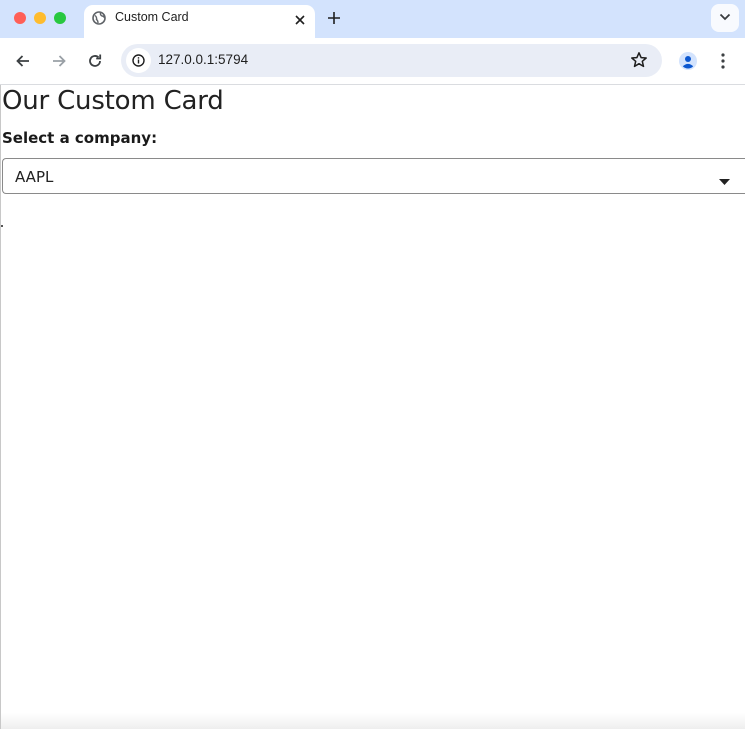 This screenshot has width=745, height=729. Describe the element at coordinates (391, 60) in the screenshot. I see `address-bar: 127.0.0.1:5794` at that location.